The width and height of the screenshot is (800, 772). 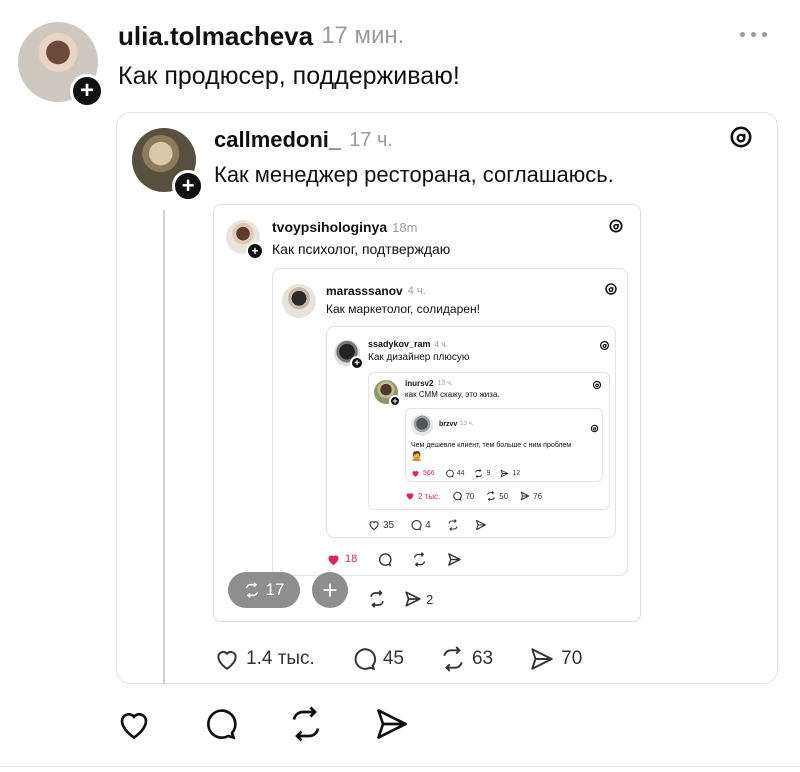 What do you see at coordinates (429, 496) in the screenshot?
I see `like-count: 2 тыс.` at bounding box center [429, 496].